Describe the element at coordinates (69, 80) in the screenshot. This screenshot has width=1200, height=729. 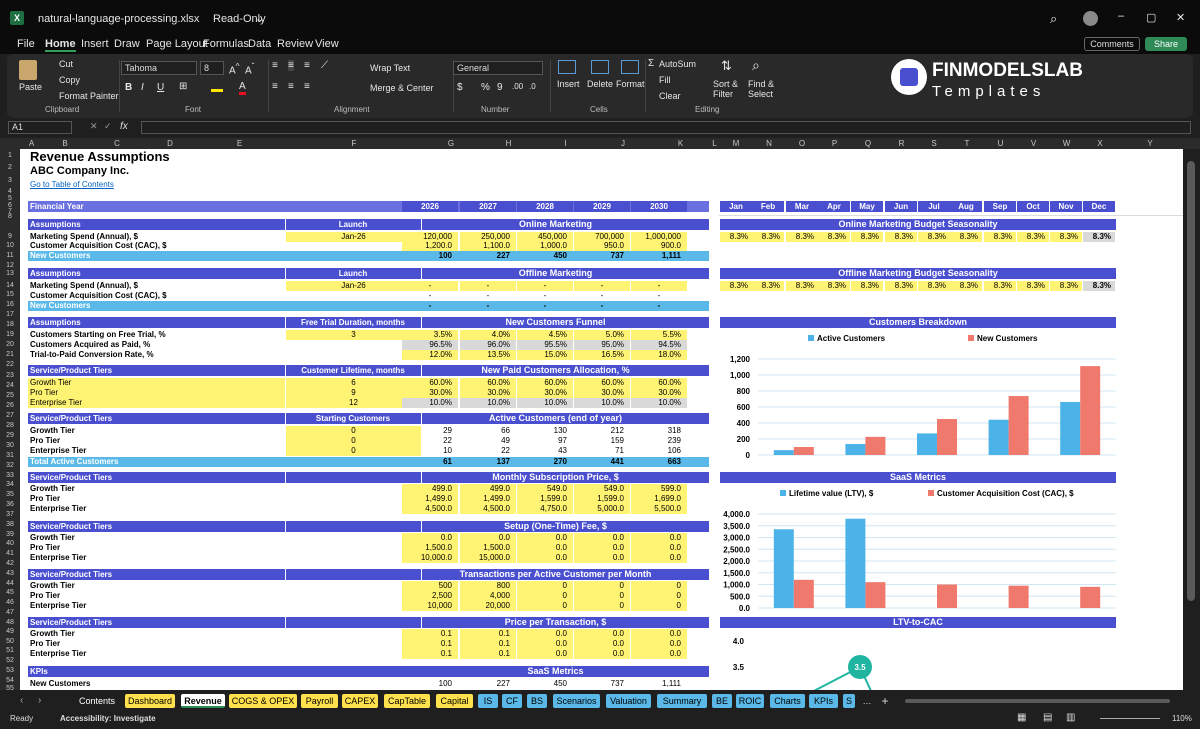
I see `copy-button: Copy` at that location.